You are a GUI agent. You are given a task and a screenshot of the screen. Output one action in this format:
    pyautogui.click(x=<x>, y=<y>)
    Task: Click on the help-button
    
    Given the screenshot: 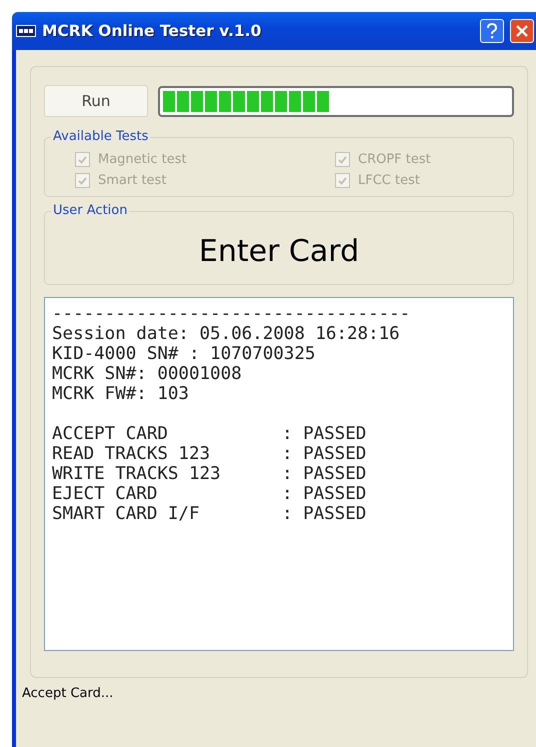 What is the action you would take?
    pyautogui.click(x=492, y=31)
    